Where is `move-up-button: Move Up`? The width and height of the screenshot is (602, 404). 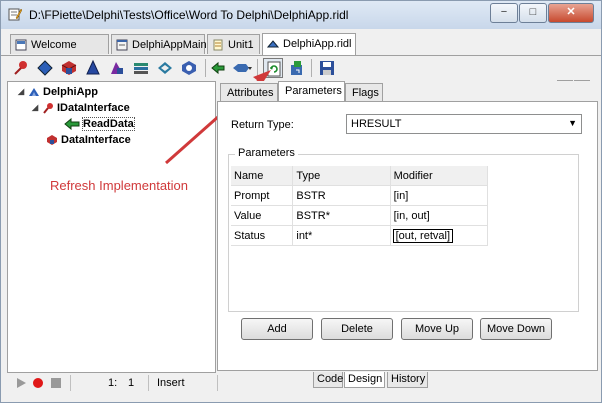
move-up-button: Move Up is located at coordinates (437, 329).